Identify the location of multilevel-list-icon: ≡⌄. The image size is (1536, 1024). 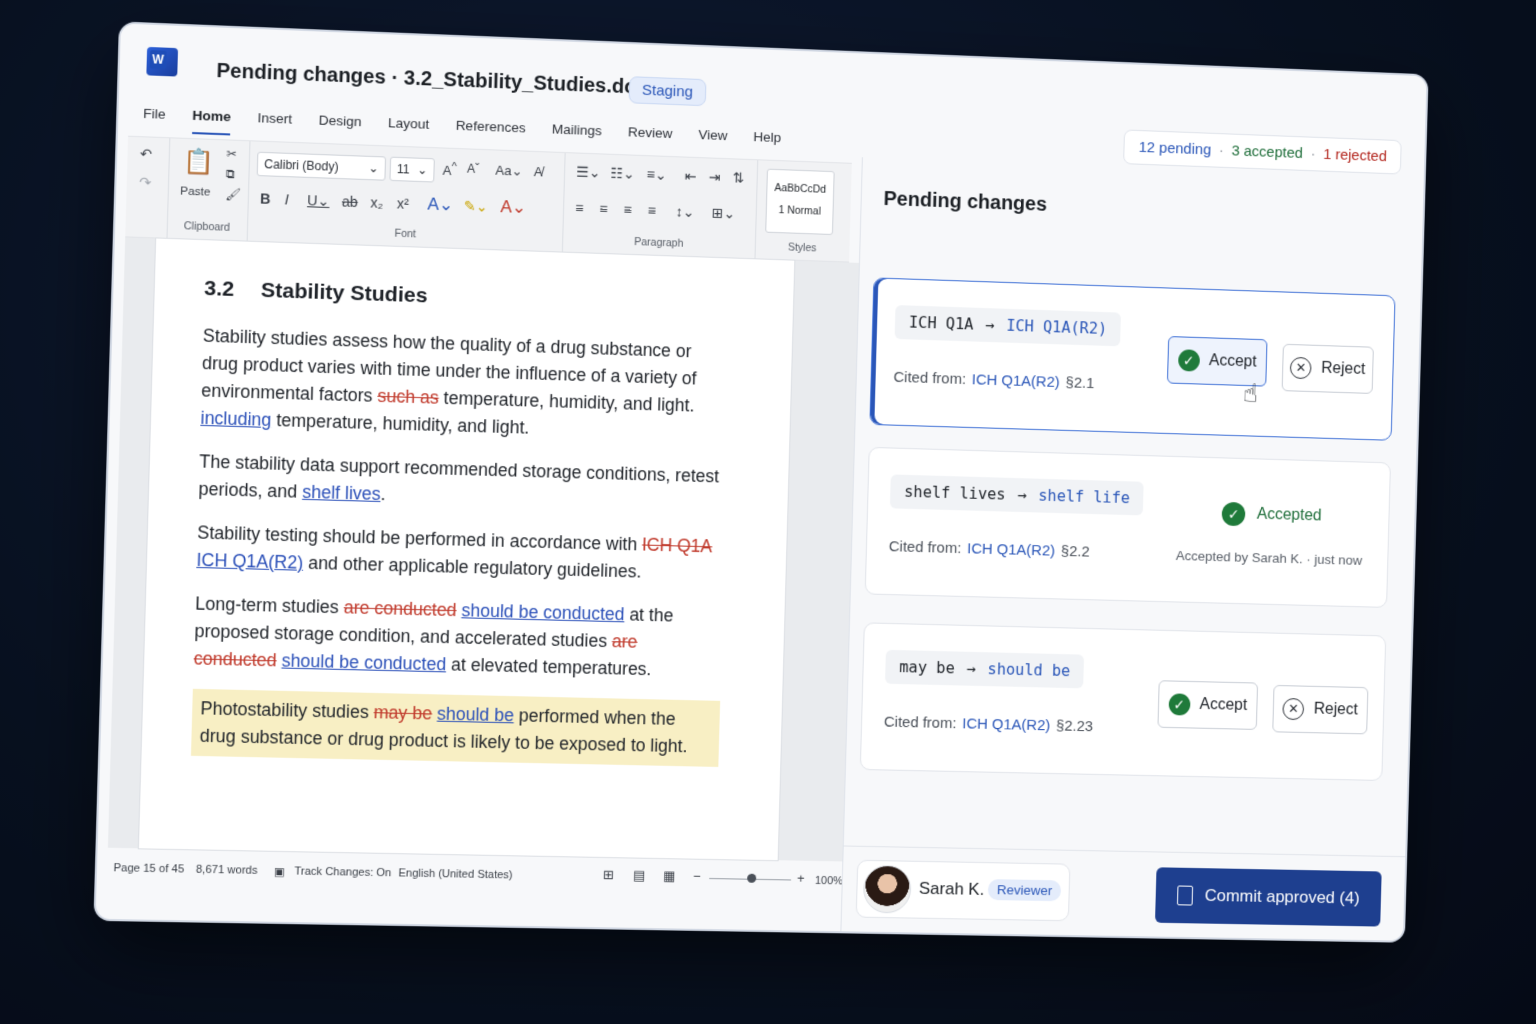
(656, 175).